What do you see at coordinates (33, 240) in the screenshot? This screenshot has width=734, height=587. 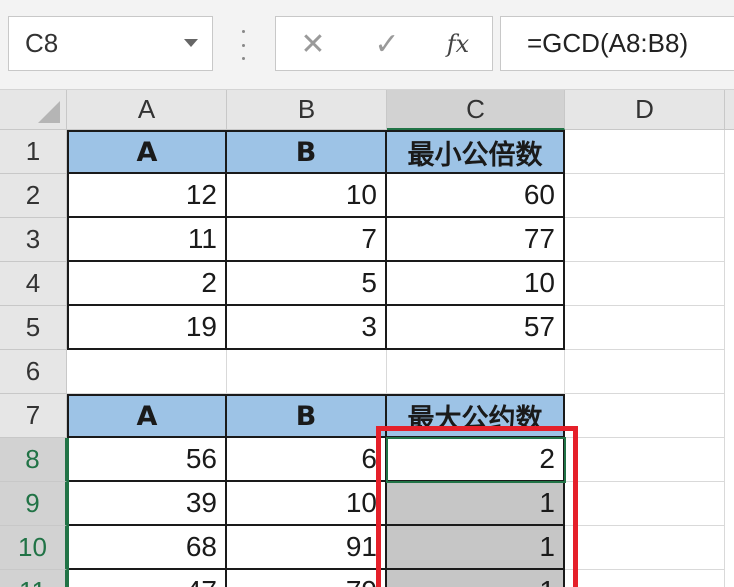 I see `row-header-3: 3` at bounding box center [33, 240].